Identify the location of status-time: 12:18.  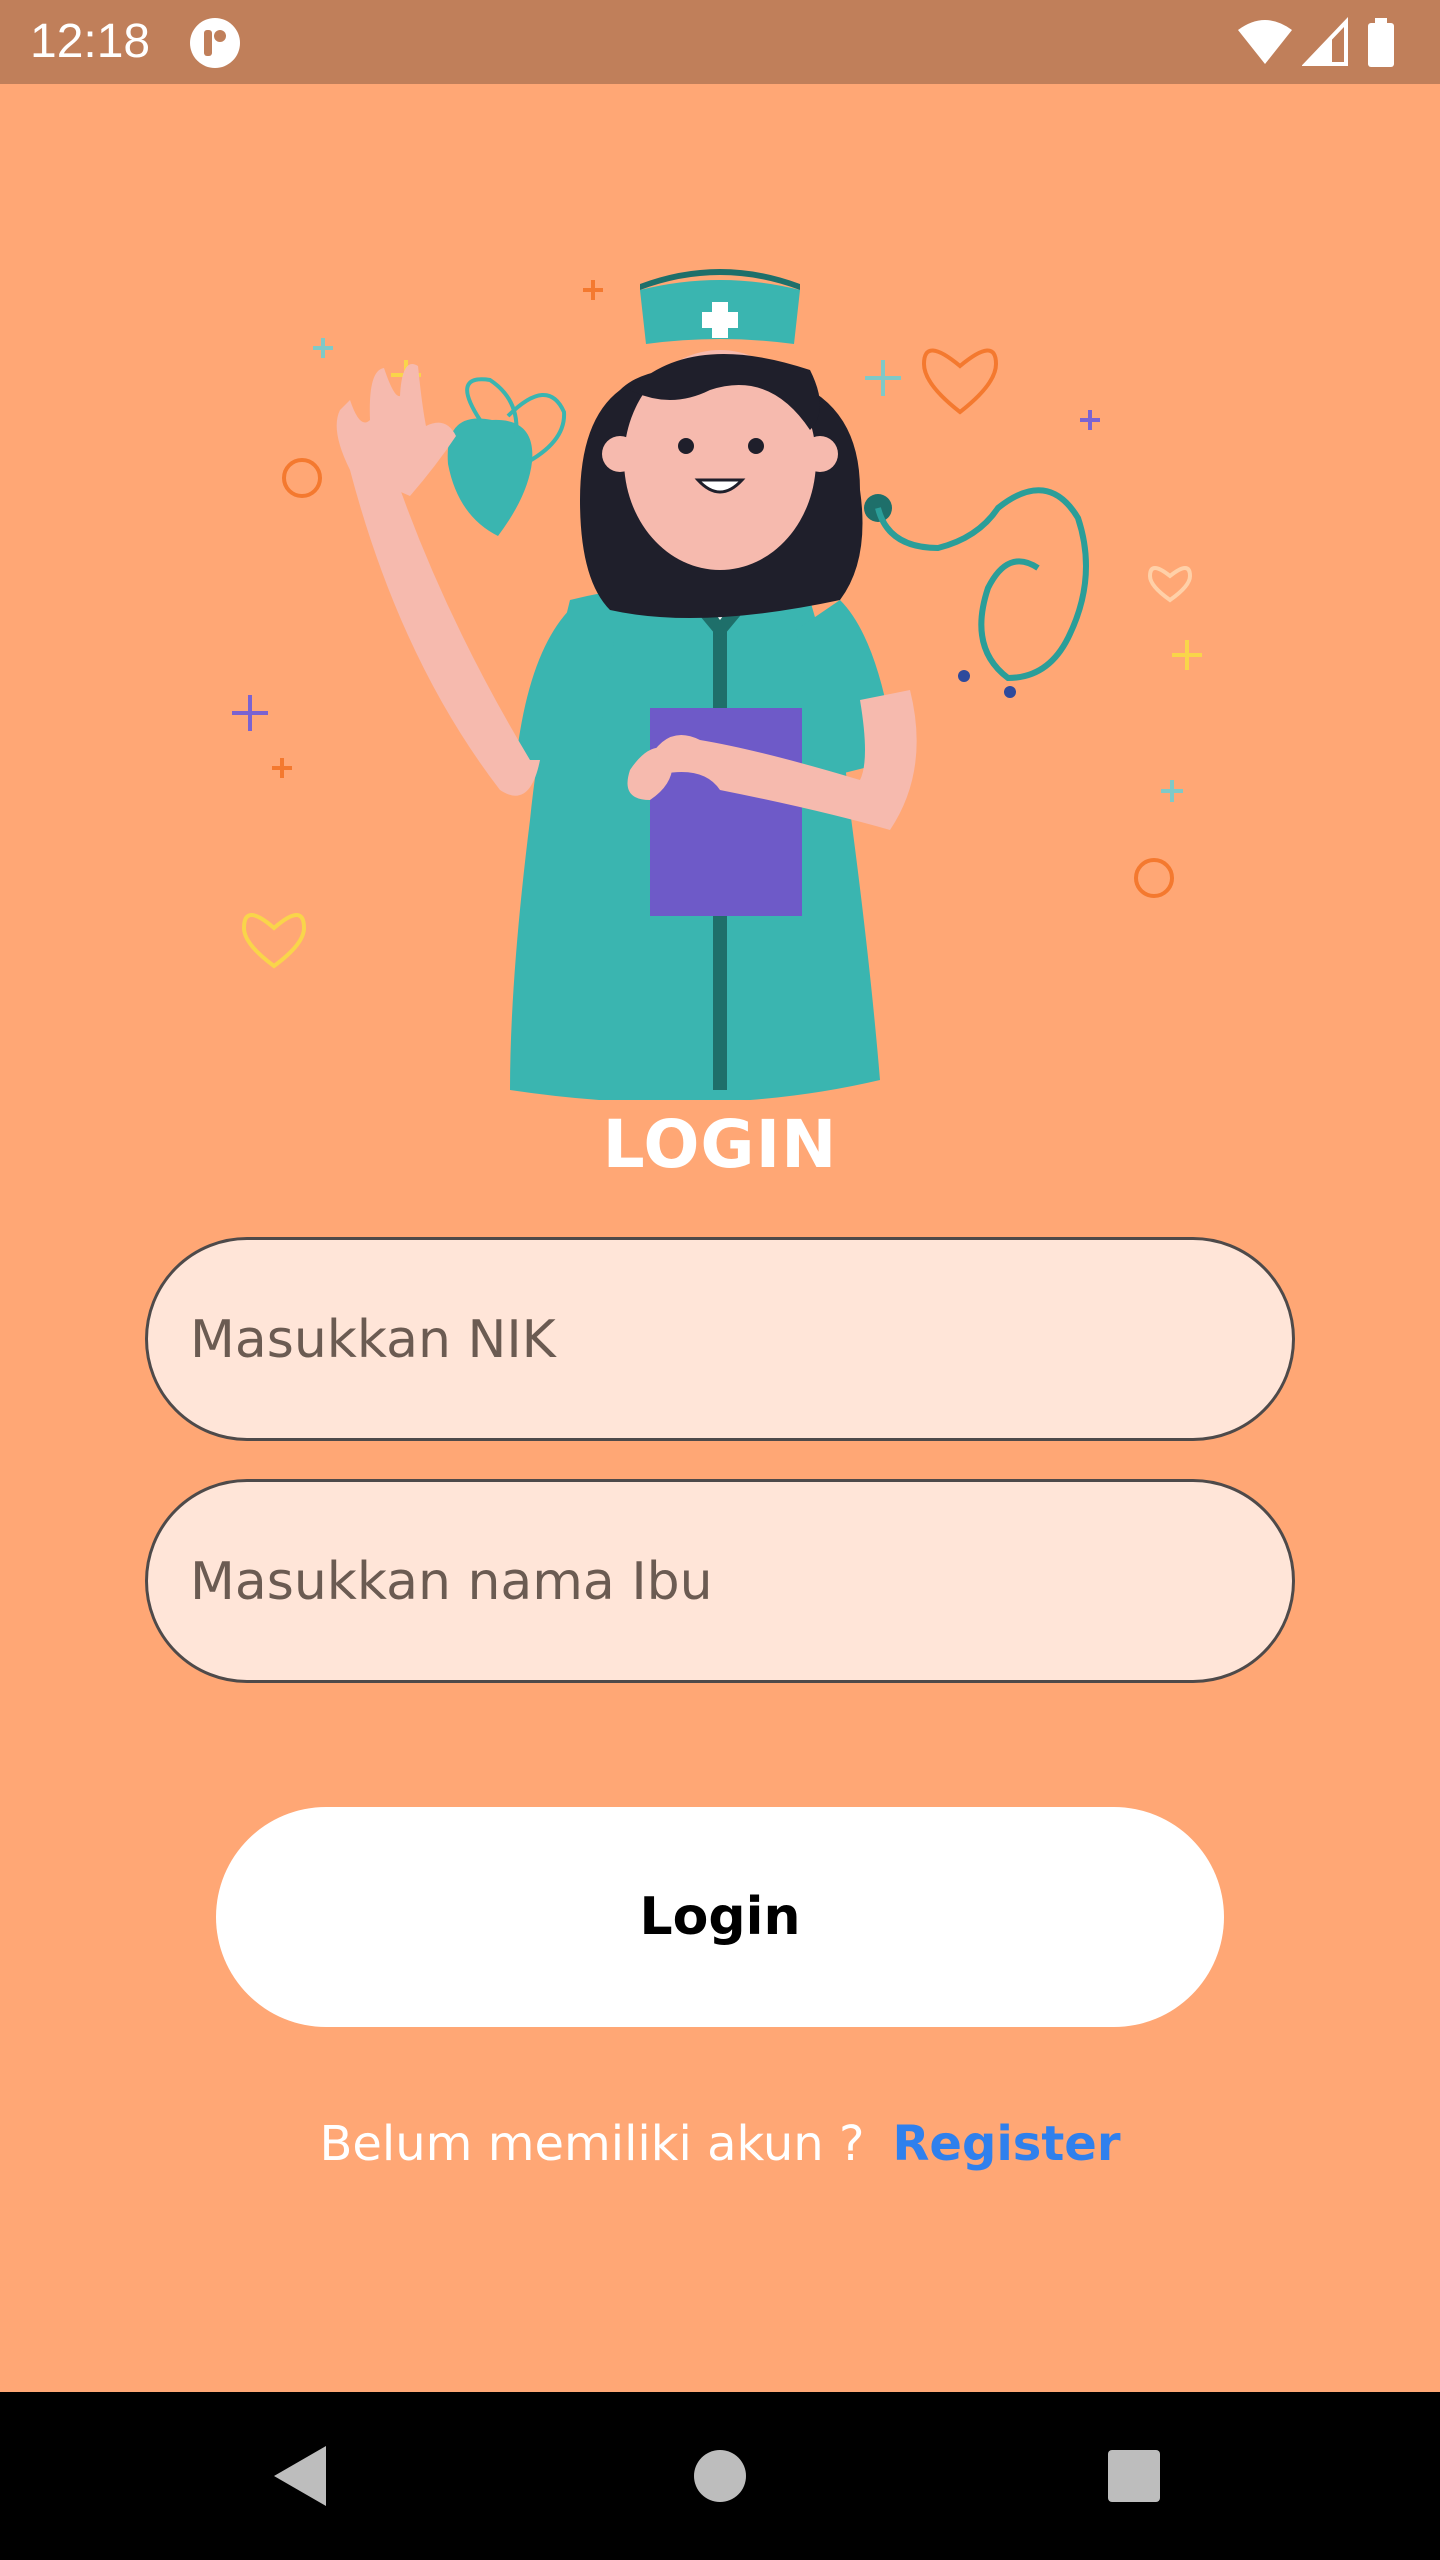
(90, 41).